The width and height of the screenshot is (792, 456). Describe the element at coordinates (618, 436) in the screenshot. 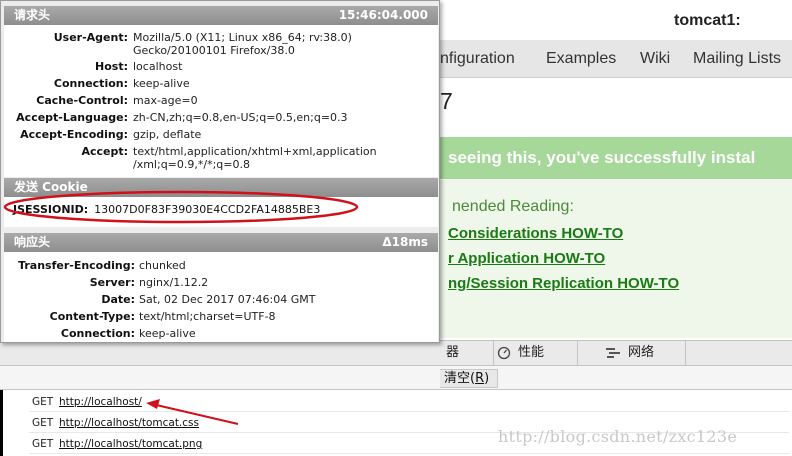

I see `watermark: http://blog.csdn.net/zxc123e` at that location.